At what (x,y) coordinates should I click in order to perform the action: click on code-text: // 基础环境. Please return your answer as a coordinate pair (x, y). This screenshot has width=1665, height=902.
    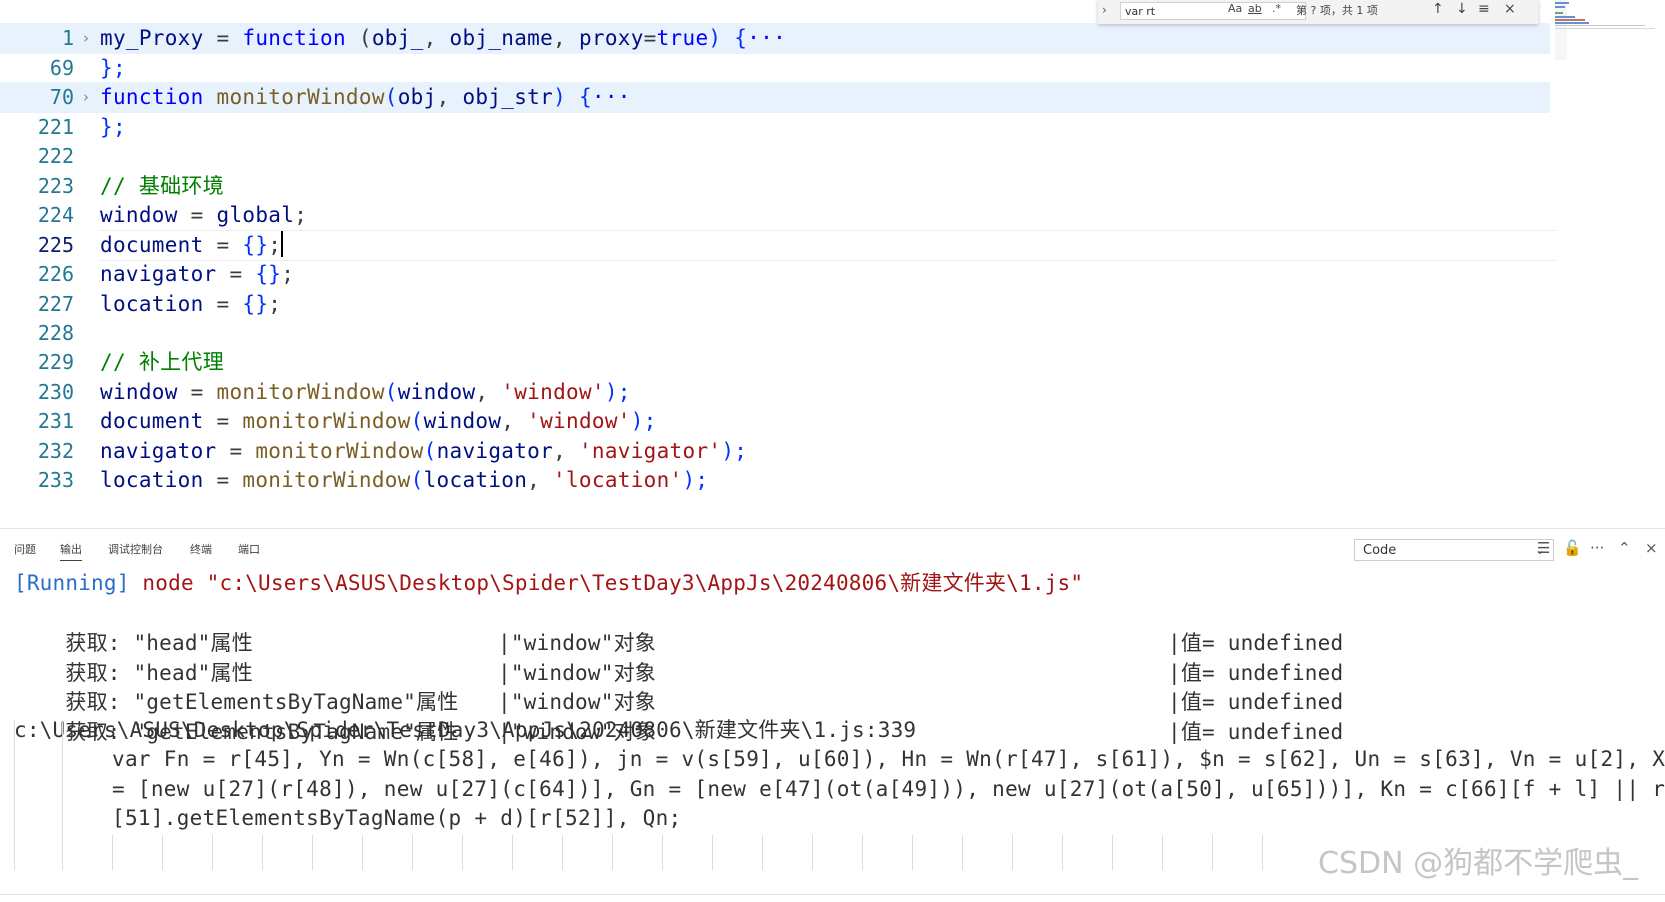
    Looking at the image, I should click on (162, 186).